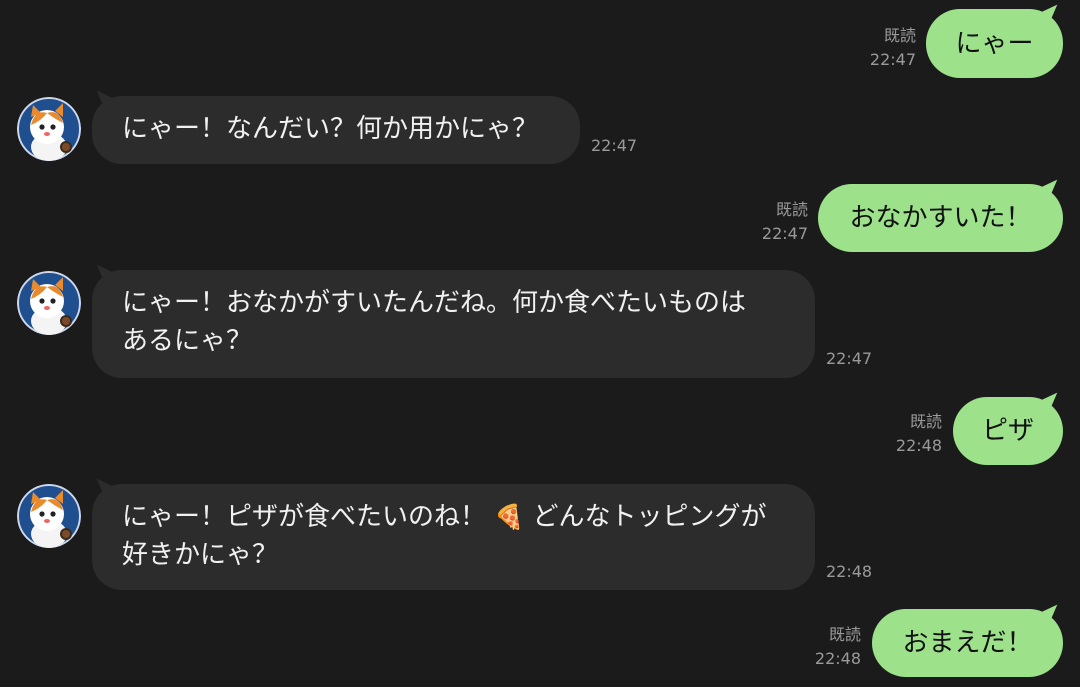  Describe the element at coordinates (994, 43) in the screenshot. I see `message-text: にゃー` at that location.